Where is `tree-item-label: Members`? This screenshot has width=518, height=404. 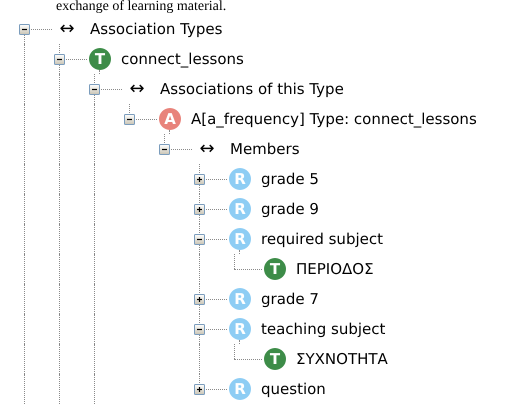 tree-item-label: Members is located at coordinates (265, 149).